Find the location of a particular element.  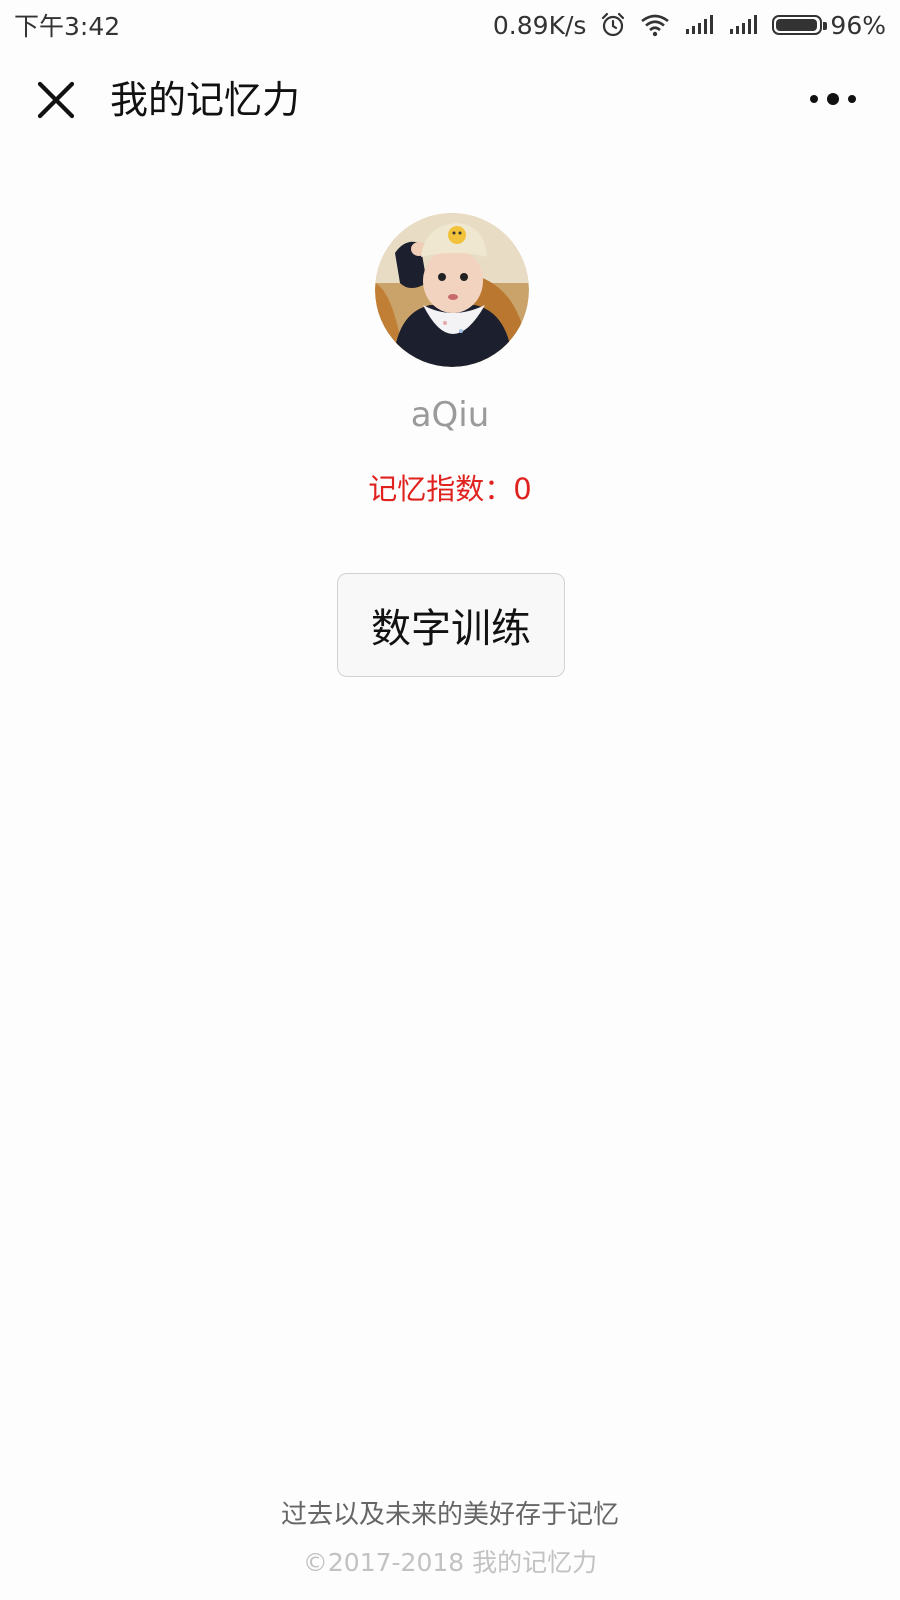

status-bar: 下午3:42 0.89K/s 96% is located at coordinates (450, 25).